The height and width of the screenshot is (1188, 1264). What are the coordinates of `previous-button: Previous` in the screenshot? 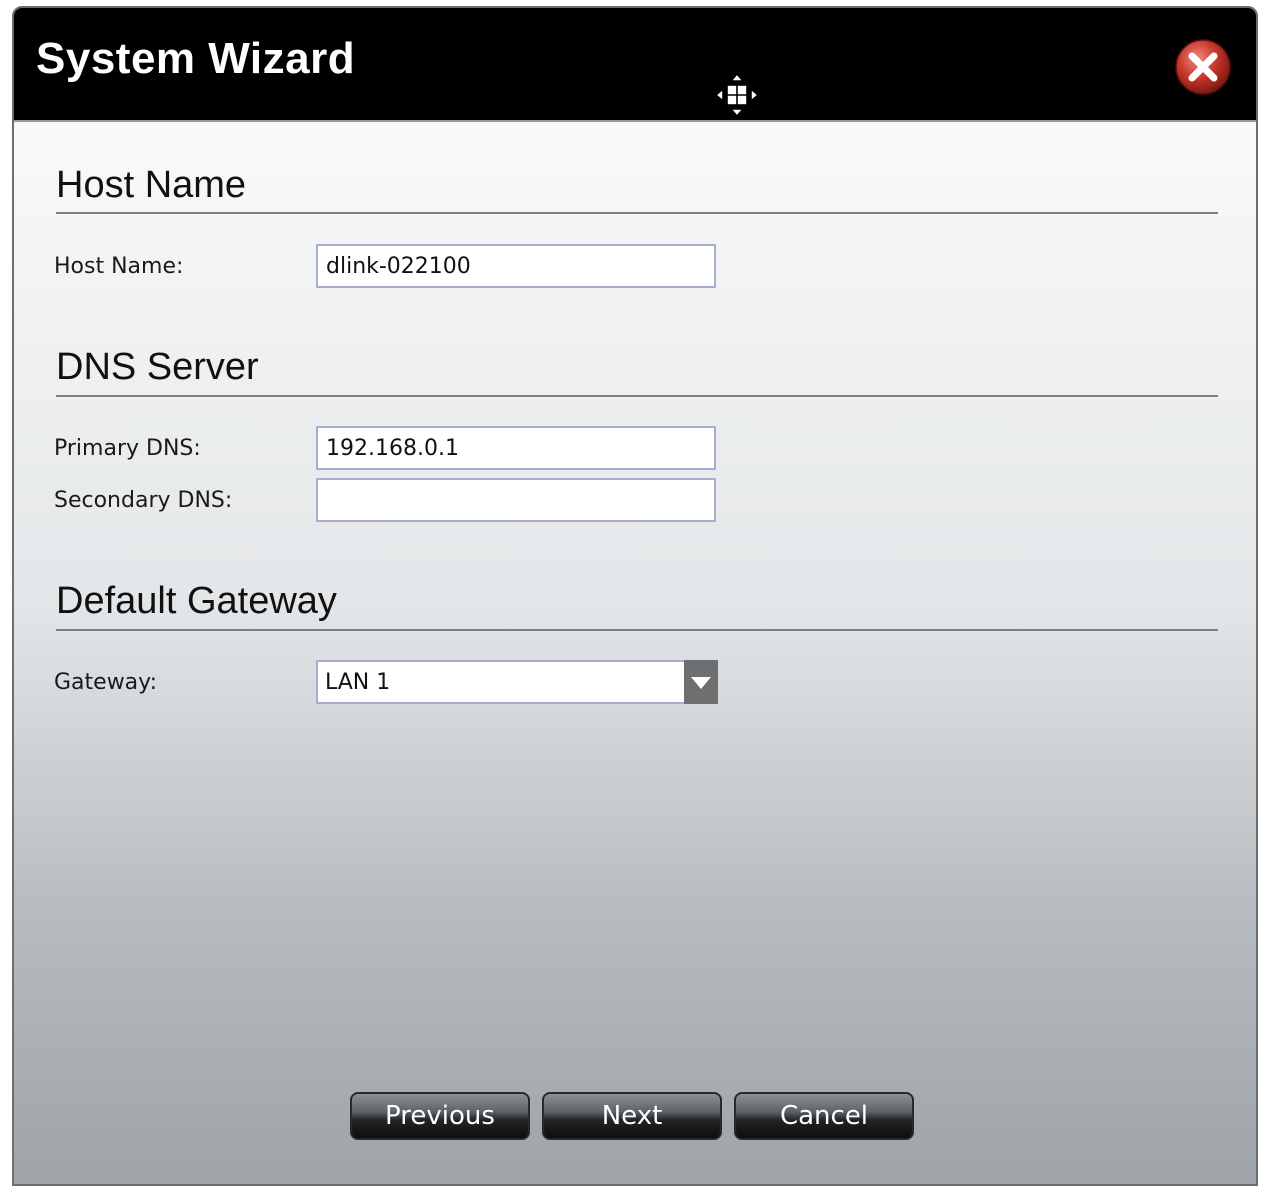 It's located at (440, 1116).